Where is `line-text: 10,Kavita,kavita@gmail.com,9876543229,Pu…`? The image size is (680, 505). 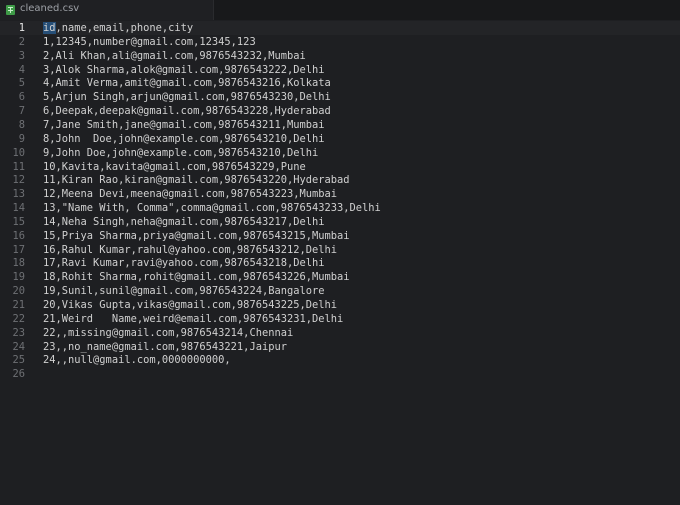
line-text: 10,Kavita,kavita@gmail.com,9876543229,Pu… is located at coordinates (174, 167).